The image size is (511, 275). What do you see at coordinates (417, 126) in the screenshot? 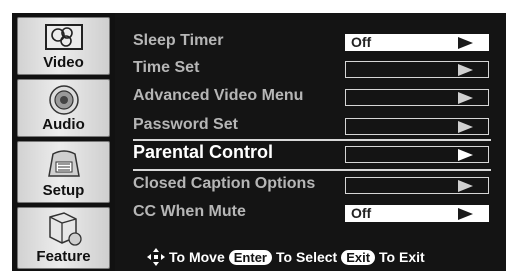
I see `password-set-field` at bounding box center [417, 126].